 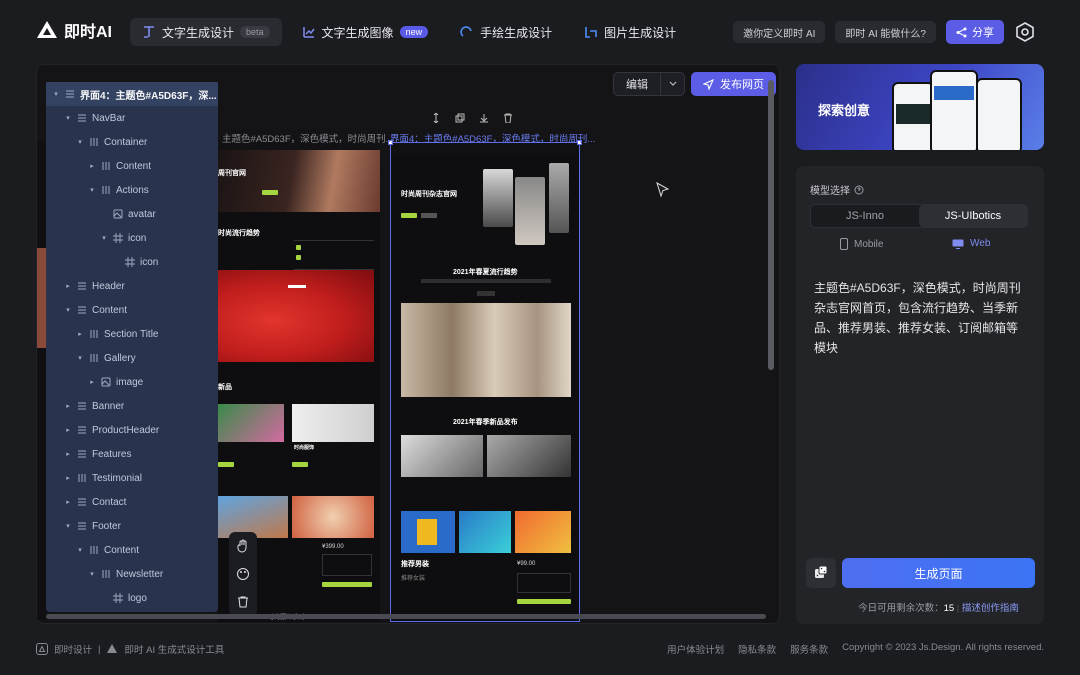 I want to click on tree-item-label: Footer, so click(x=106, y=526).